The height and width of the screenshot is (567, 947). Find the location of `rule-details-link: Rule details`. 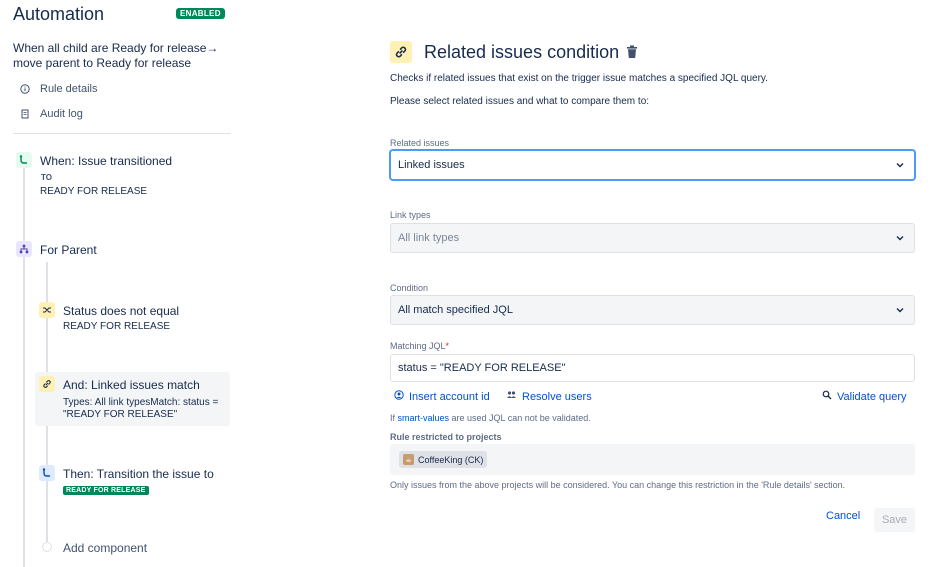

rule-details-link: Rule details is located at coordinates (58, 89).